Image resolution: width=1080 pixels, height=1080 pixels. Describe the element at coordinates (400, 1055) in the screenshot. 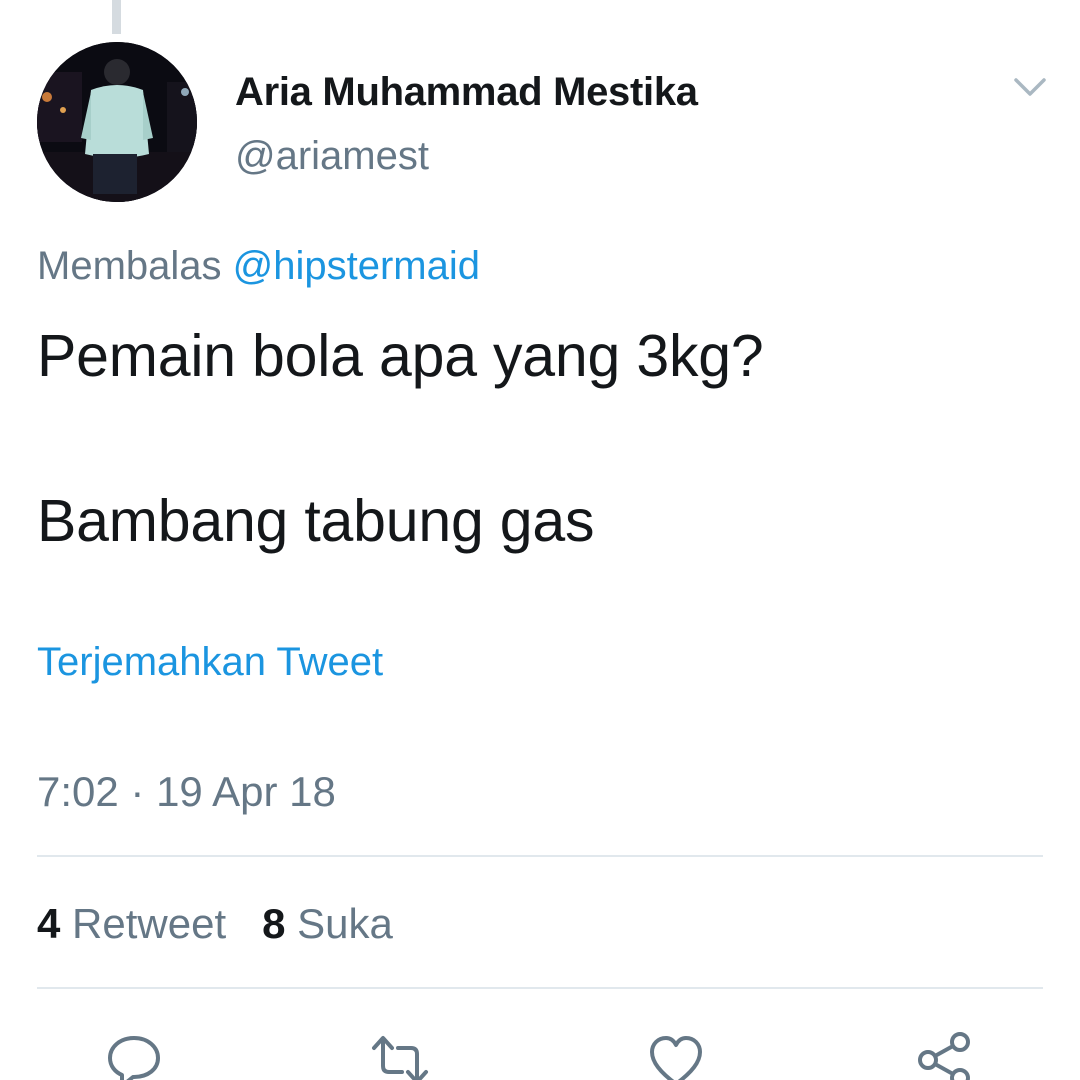

I see `retweet-icon` at that location.